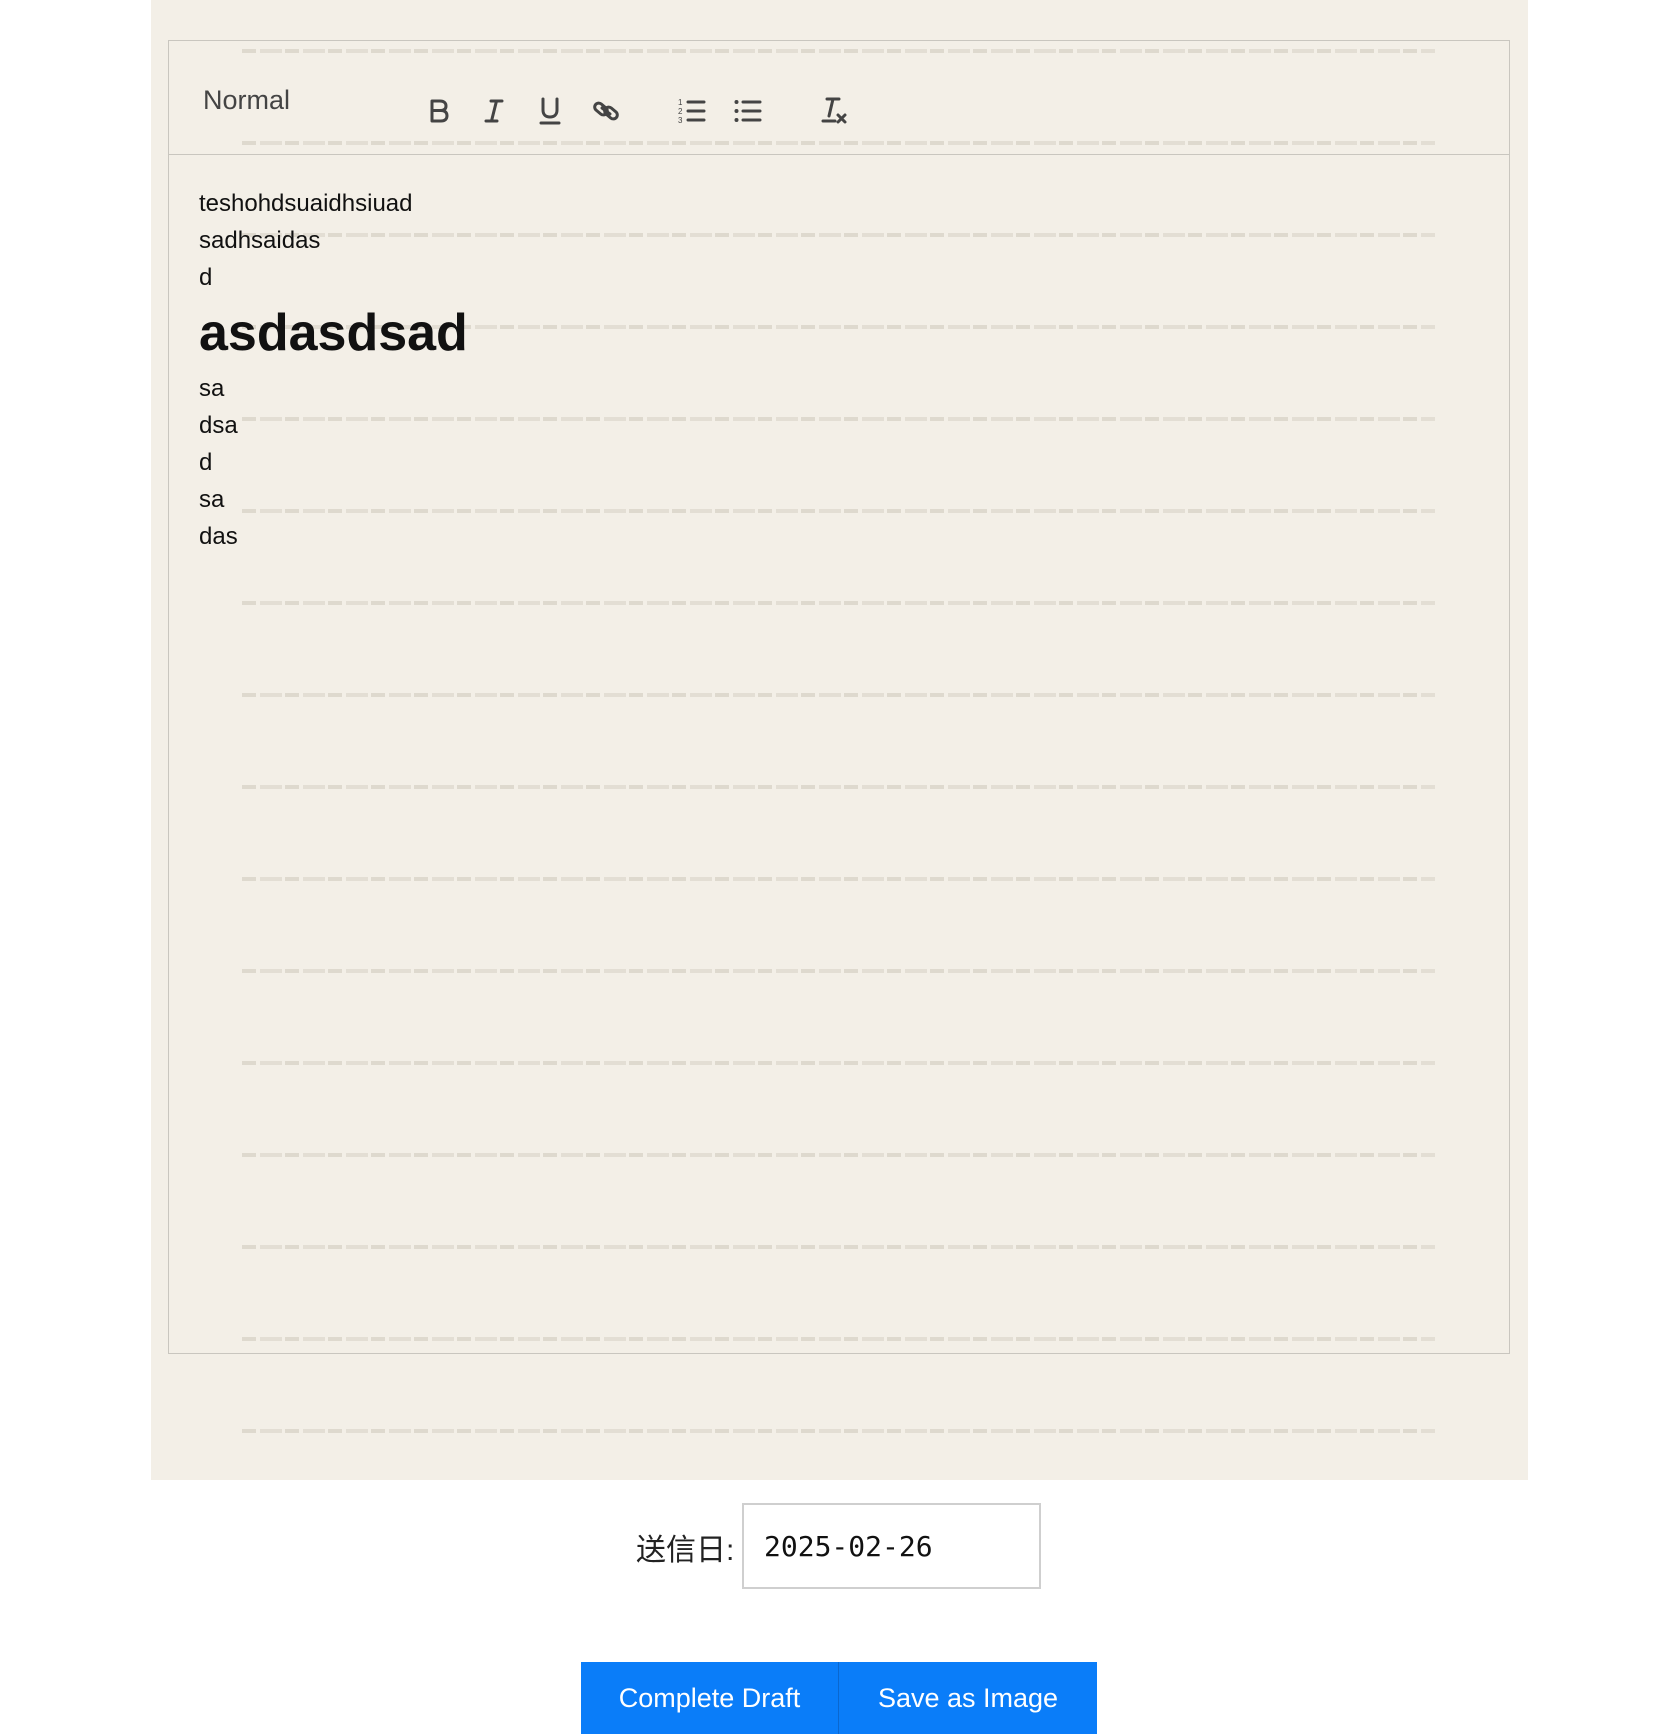 The height and width of the screenshot is (1734, 1680). What do you see at coordinates (680, 111) in the screenshot?
I see `svg-text: 2` at bounding box center [680, 111].